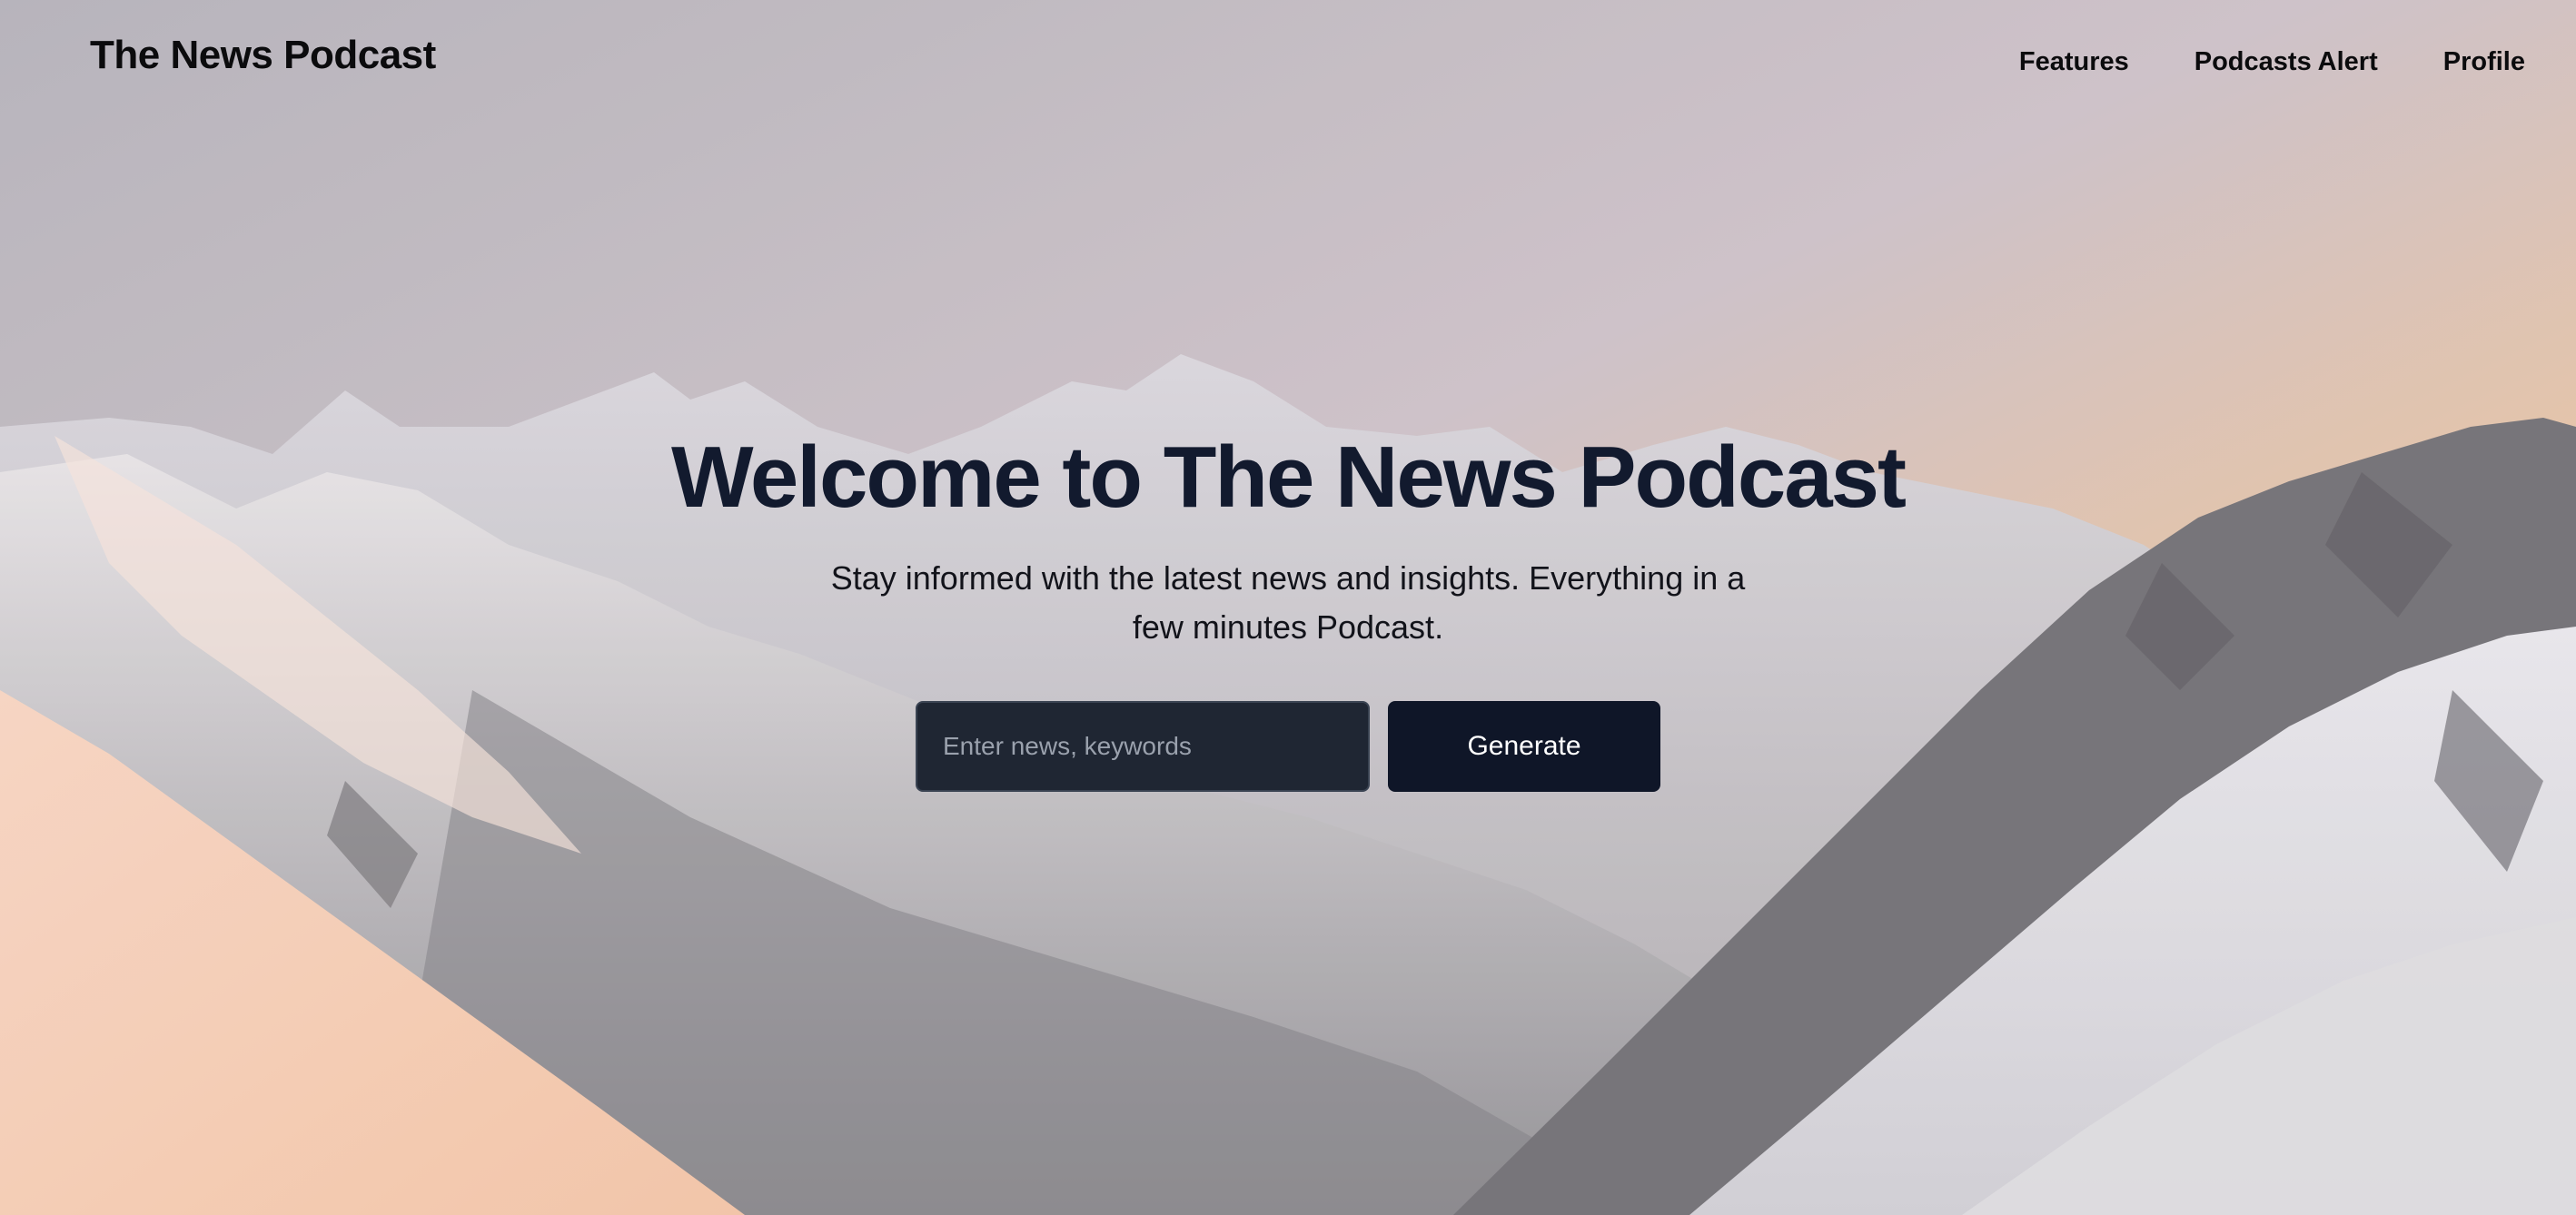  I want to click on nav-links: Features Podcasts Alert Profile, so click(2272, 62).